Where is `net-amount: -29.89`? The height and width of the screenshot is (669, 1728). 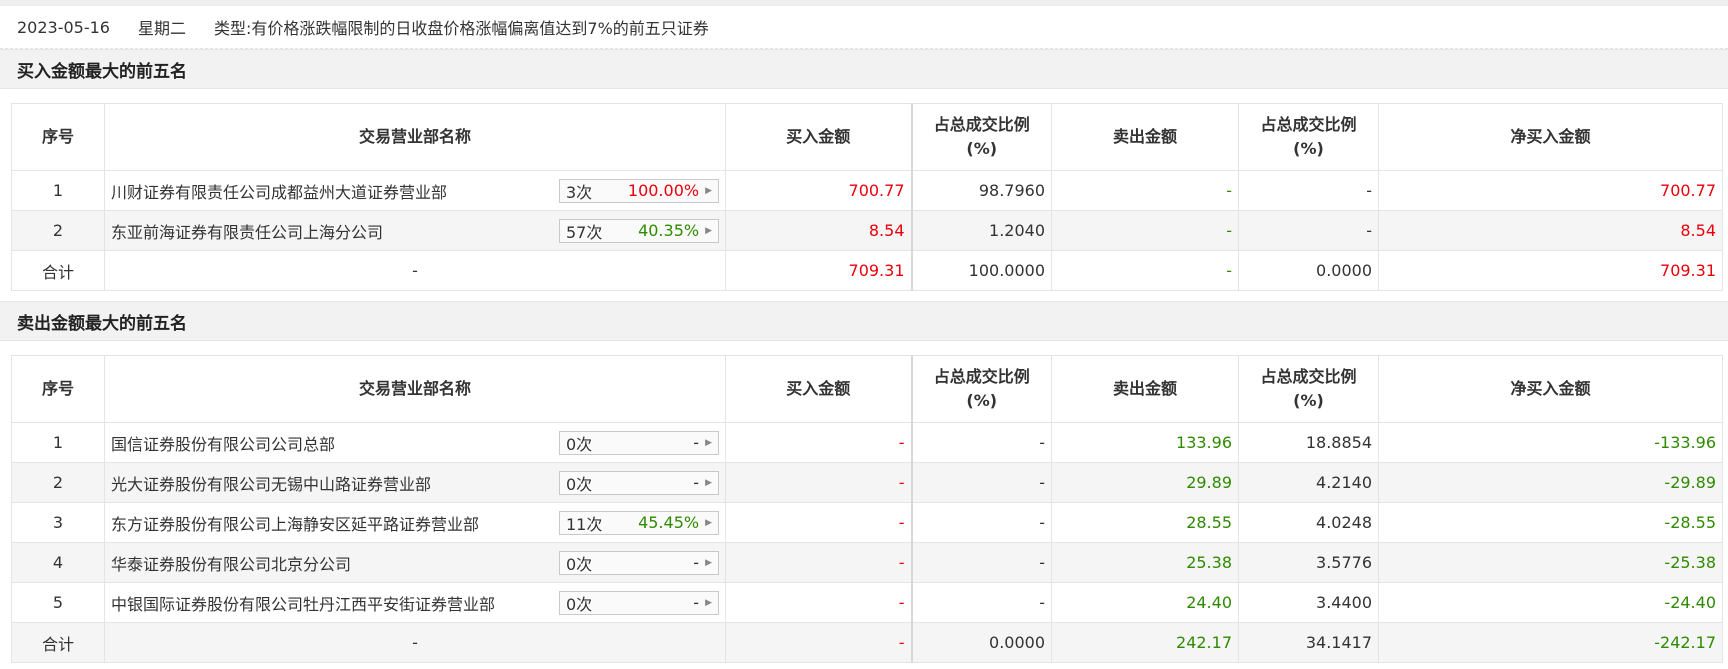
net-amount: -29.89 is located at coordinates (1550, 482).